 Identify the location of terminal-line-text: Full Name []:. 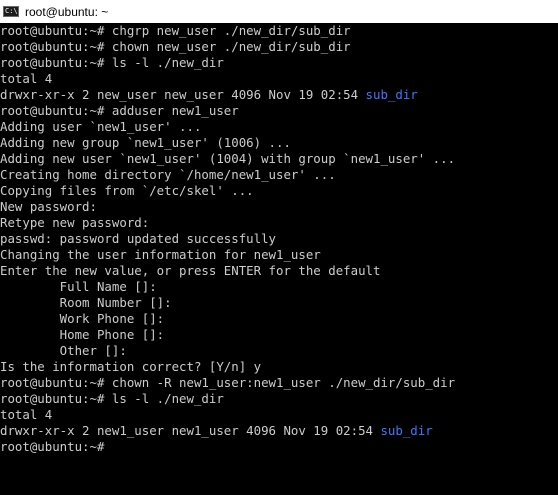
(78, 286).